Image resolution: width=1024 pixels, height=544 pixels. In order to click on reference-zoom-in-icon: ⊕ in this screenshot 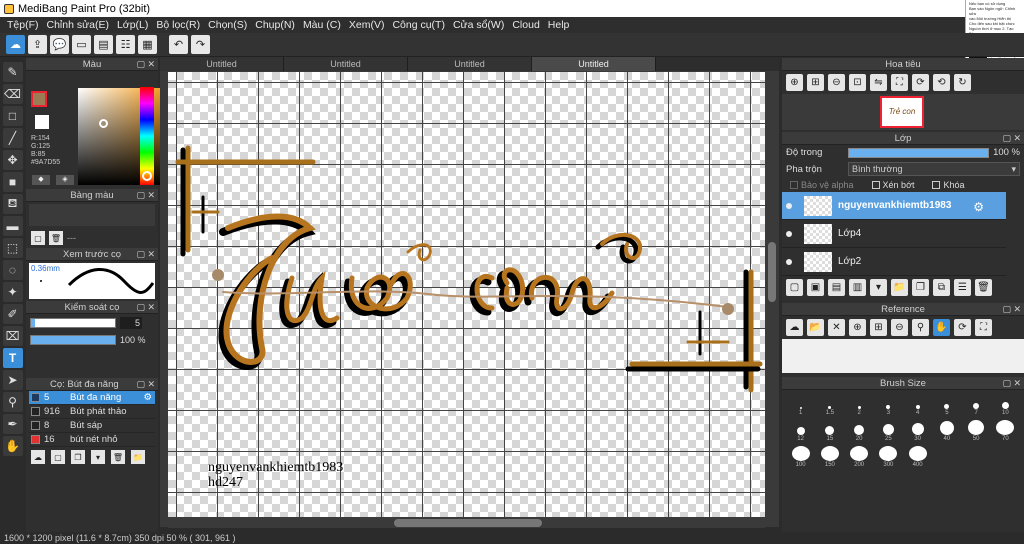, I will do `click(857, 327)`.